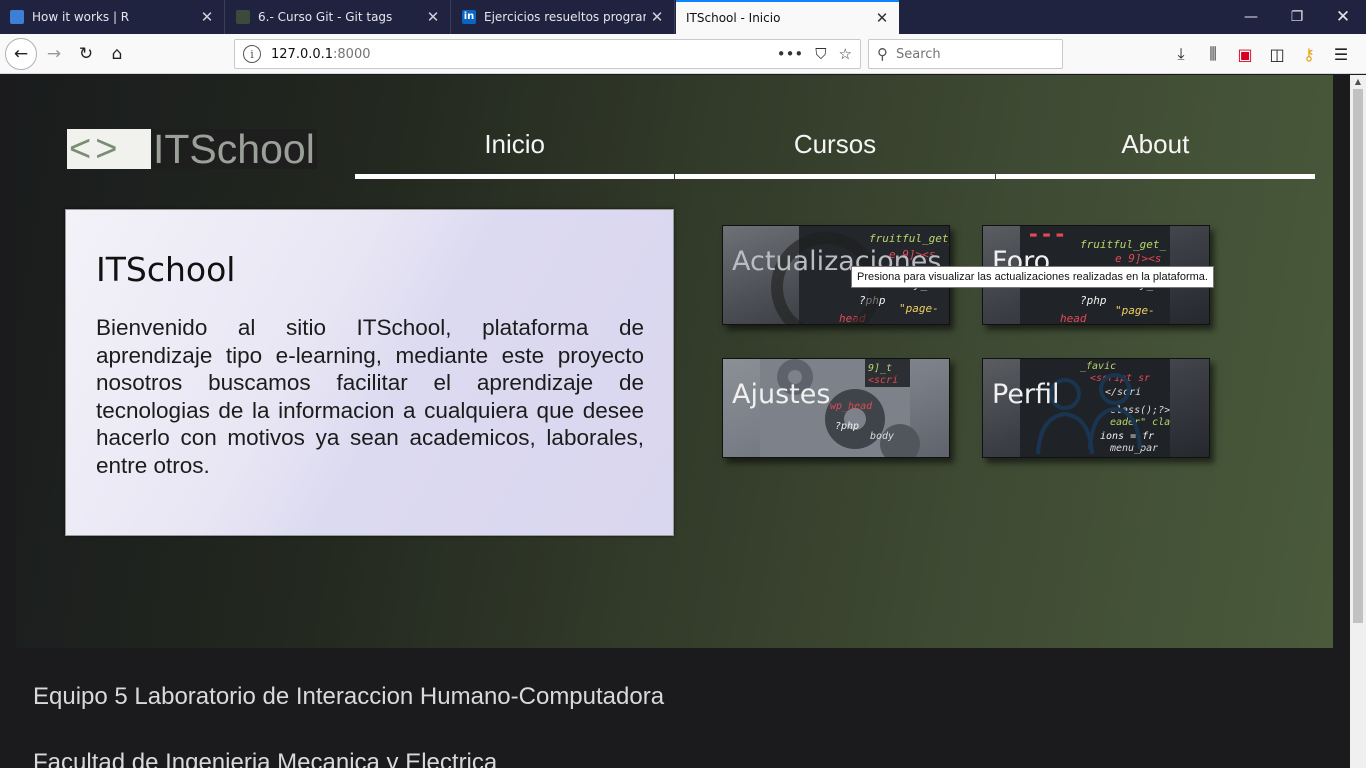 The height and width of the screenshot is (768, 1366). What do you see at coordinates (1073, 318) in the screenshot?
I see `svg-text: head` at bounding box center [1073, 318].